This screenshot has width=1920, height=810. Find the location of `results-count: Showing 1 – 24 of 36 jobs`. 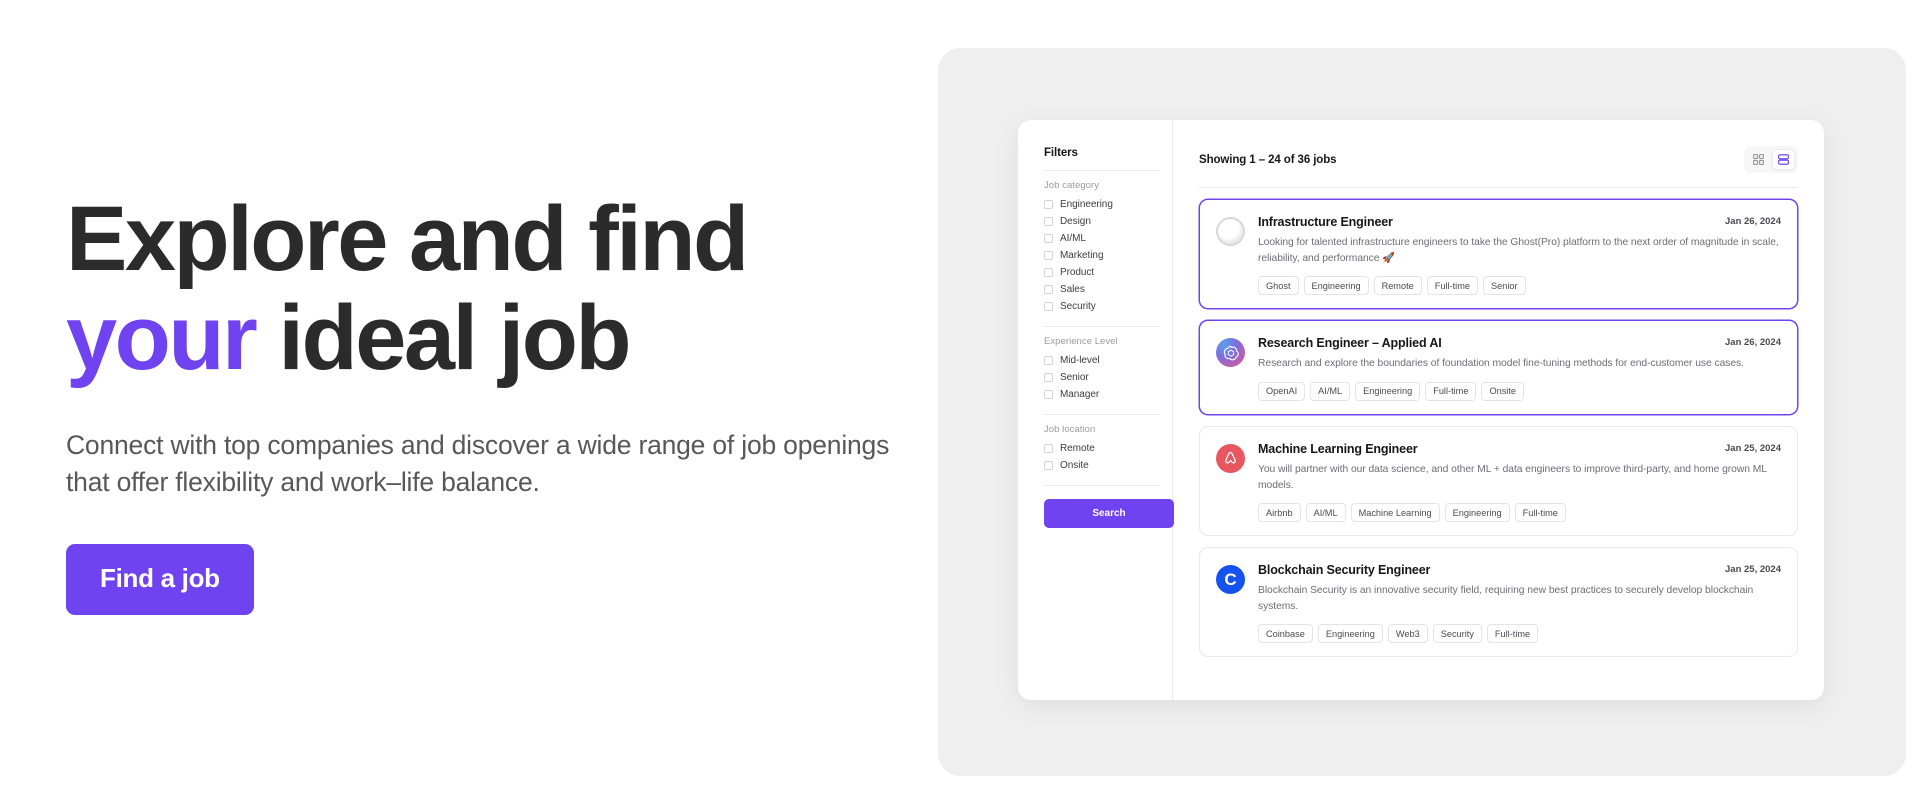

results-count: Showing 1 – 24 of 36 jobs is located at coordinates (1268, 159).